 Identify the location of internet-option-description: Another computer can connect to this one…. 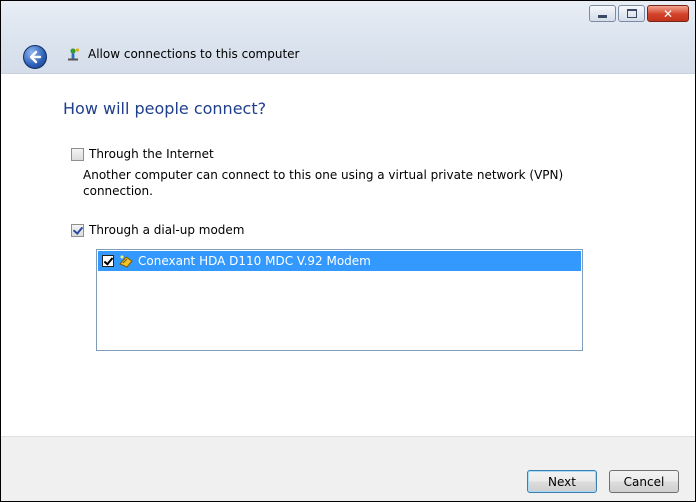
(323, 183).